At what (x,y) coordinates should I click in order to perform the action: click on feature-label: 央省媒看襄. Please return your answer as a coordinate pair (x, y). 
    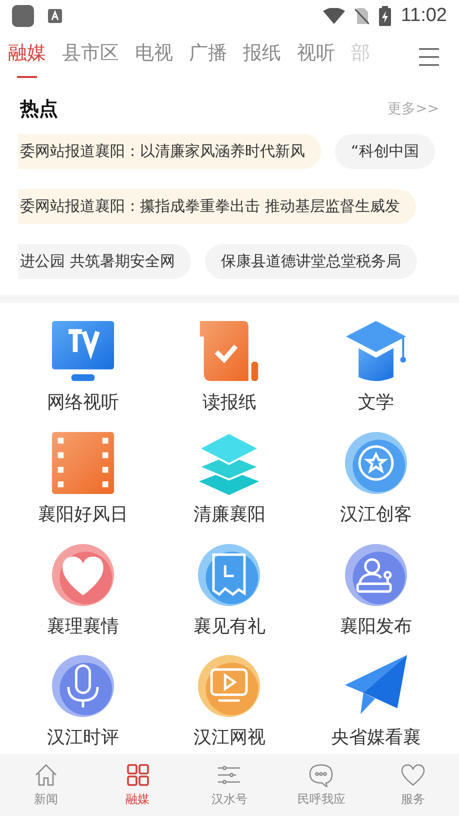
    Looking at the image, I should click on (375, 737).